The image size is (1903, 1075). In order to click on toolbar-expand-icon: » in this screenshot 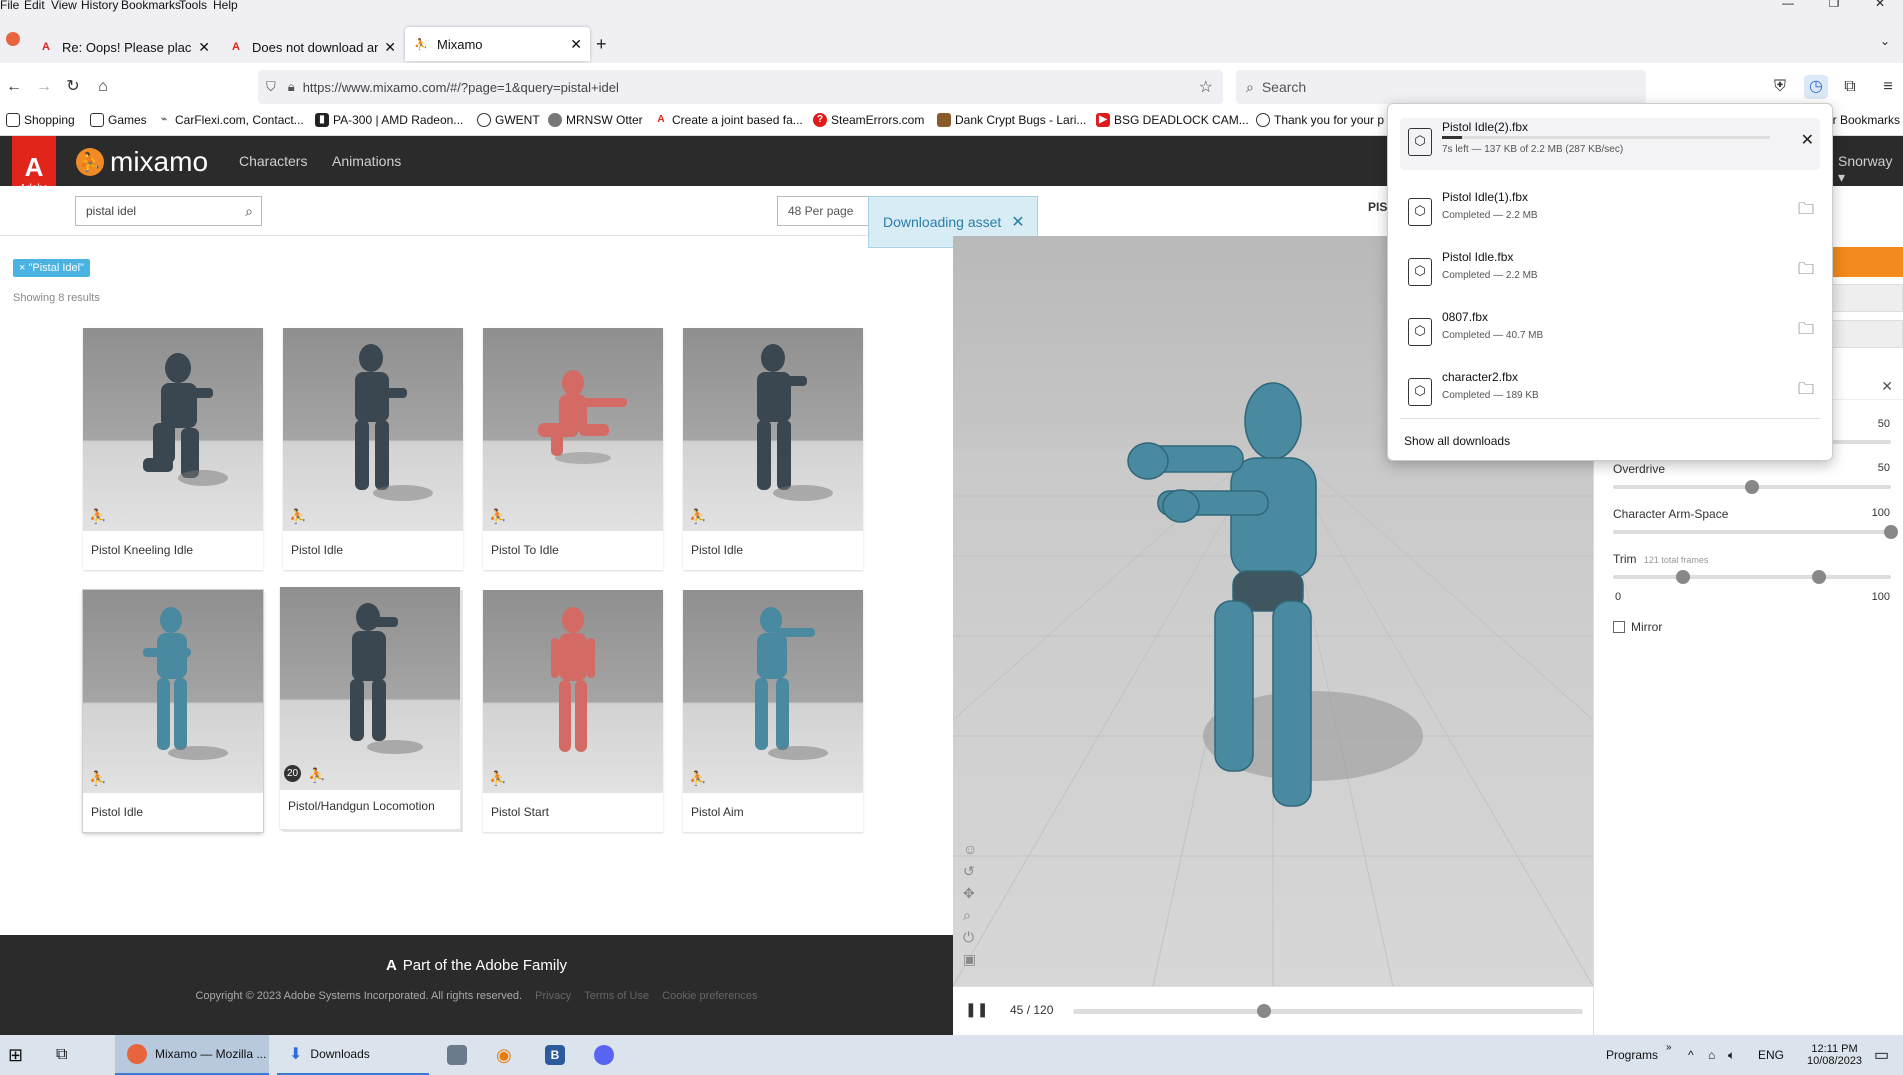, I will do `click(1669, 1047)`.